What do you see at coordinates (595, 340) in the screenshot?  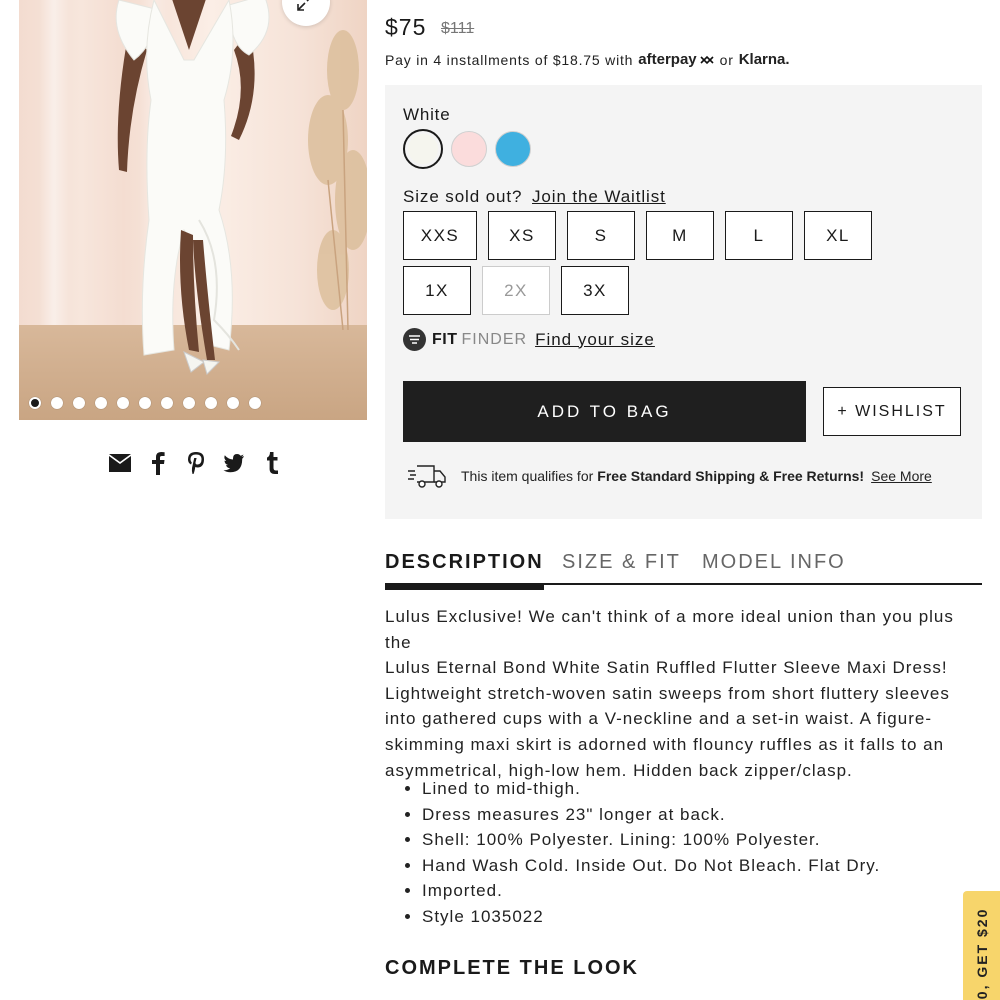 I see `find-your-size-link: Find your size` at bounding box center [595, 340].